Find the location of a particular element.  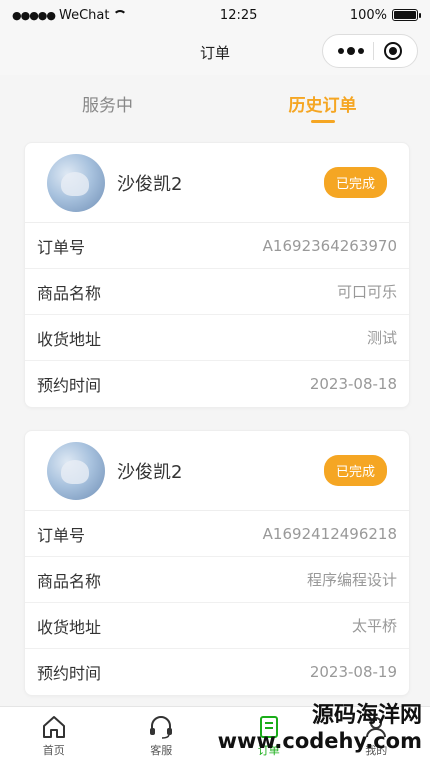

tabbar-label: 我的 is located at coordinates (376, 750).